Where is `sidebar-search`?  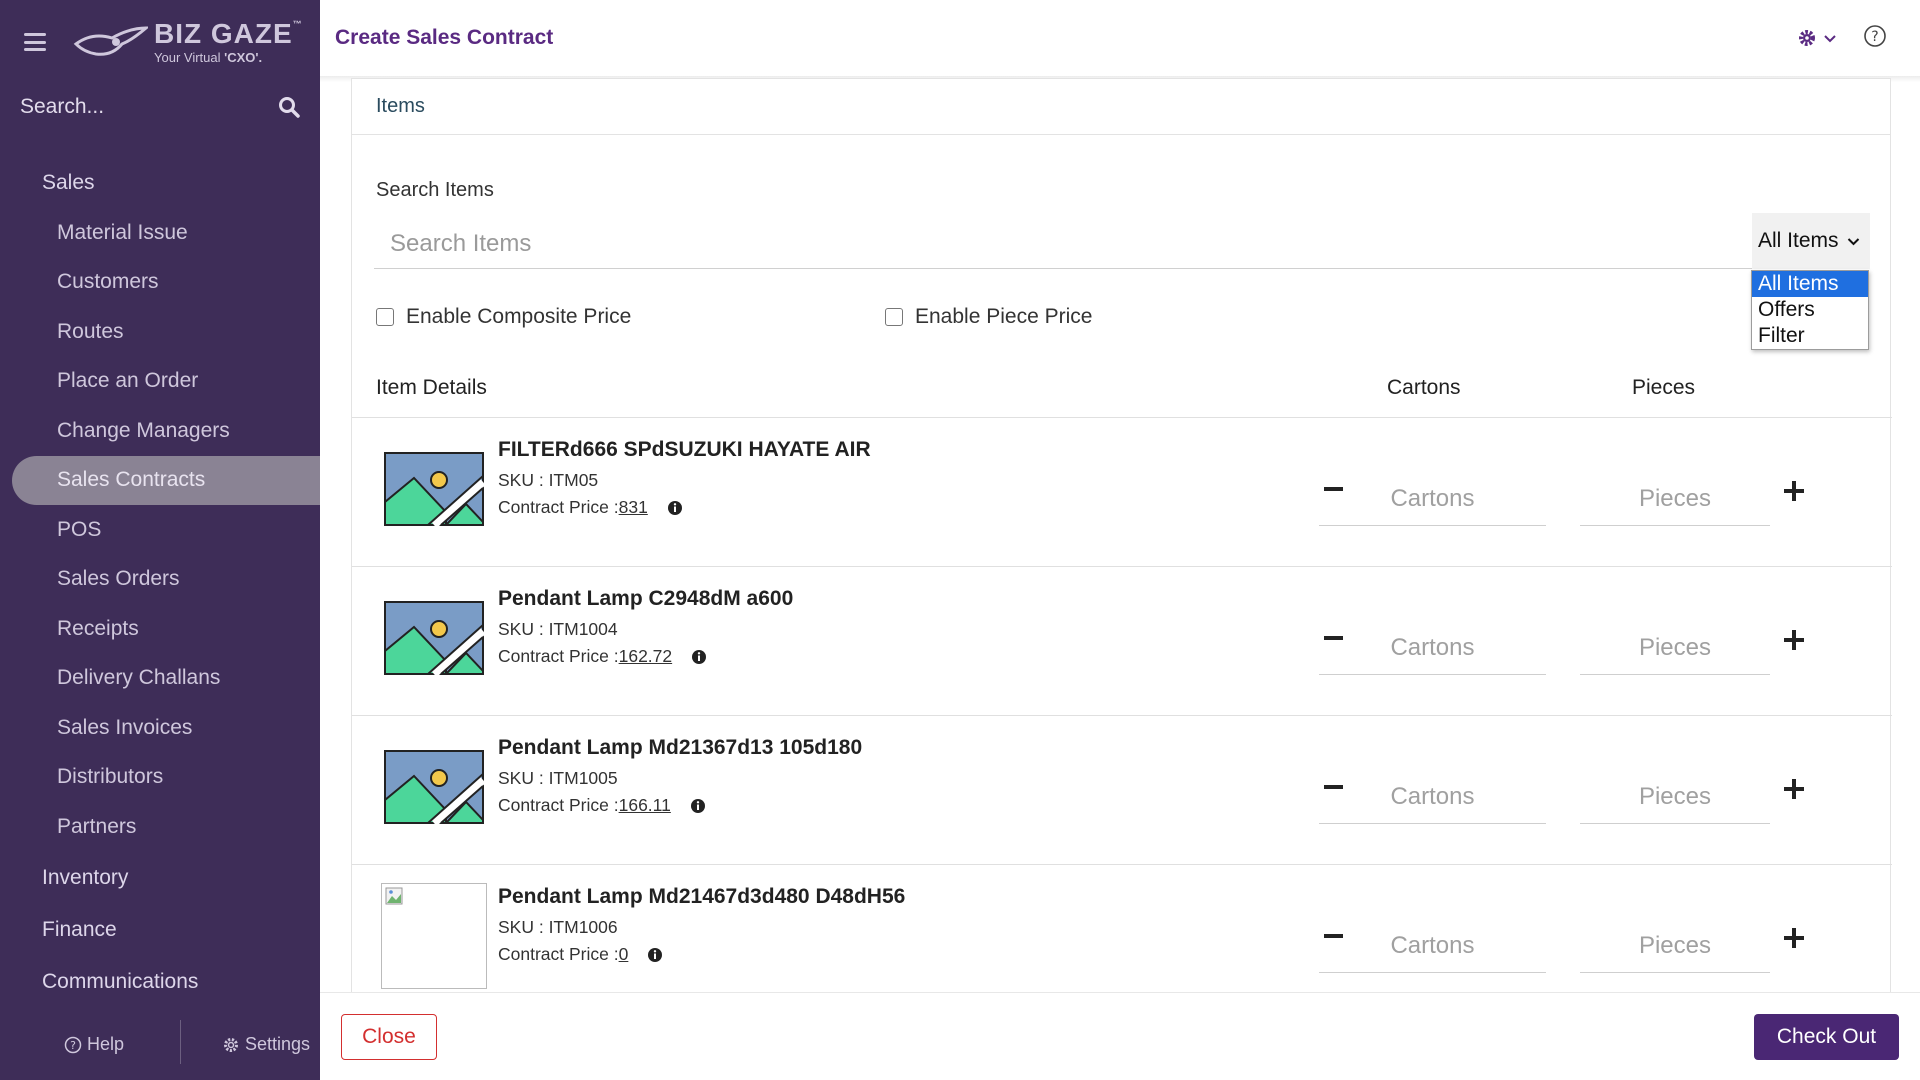 sidebar-search is located at coordinates (160, 107).